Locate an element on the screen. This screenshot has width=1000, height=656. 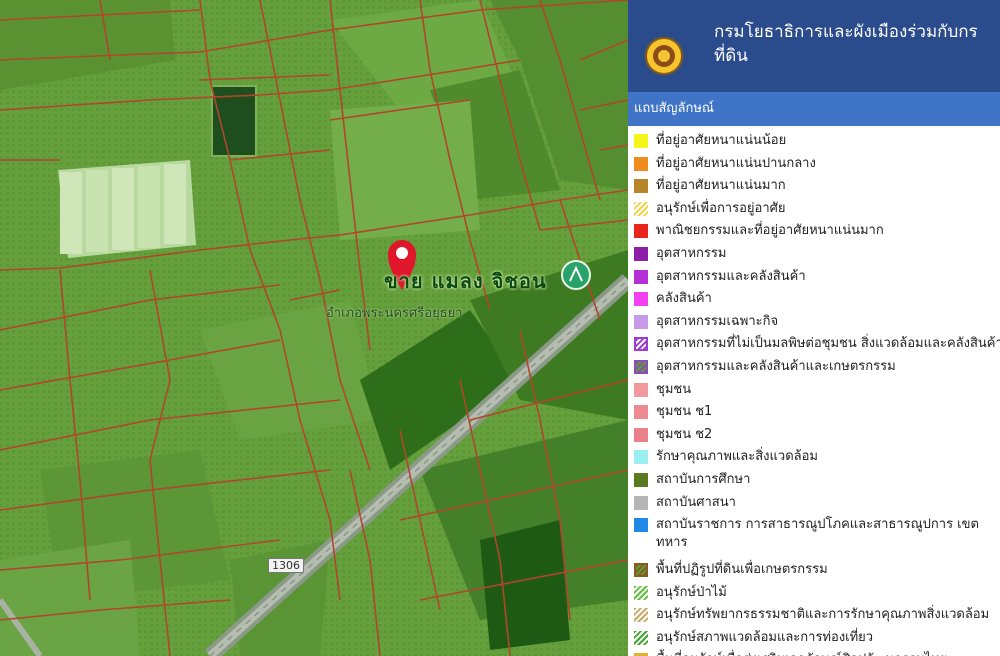
legend-label: ที่อยู่อาศัยหนาแน่นมาก is located at coordinates (721, 186).